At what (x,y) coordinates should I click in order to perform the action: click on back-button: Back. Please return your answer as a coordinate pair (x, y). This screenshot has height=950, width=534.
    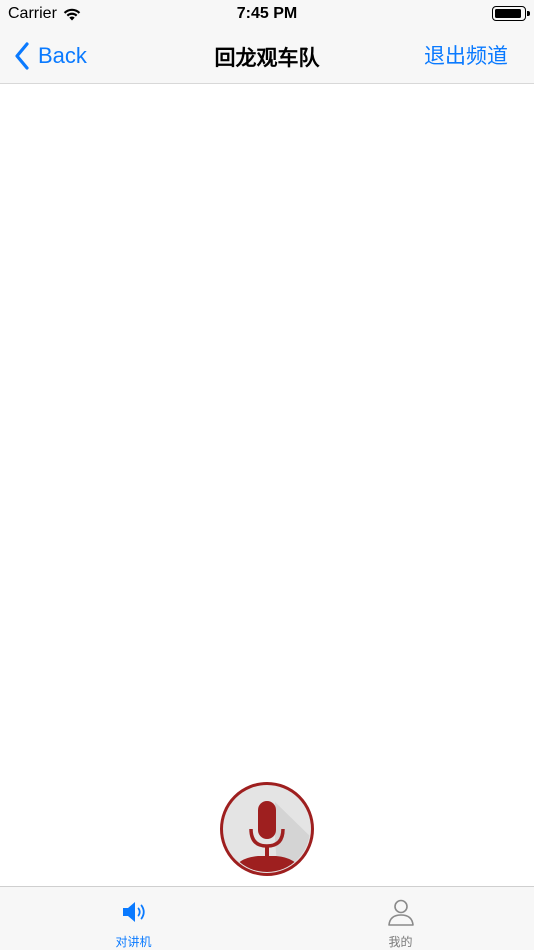
    Looking at the image, I should click on (50, 56).